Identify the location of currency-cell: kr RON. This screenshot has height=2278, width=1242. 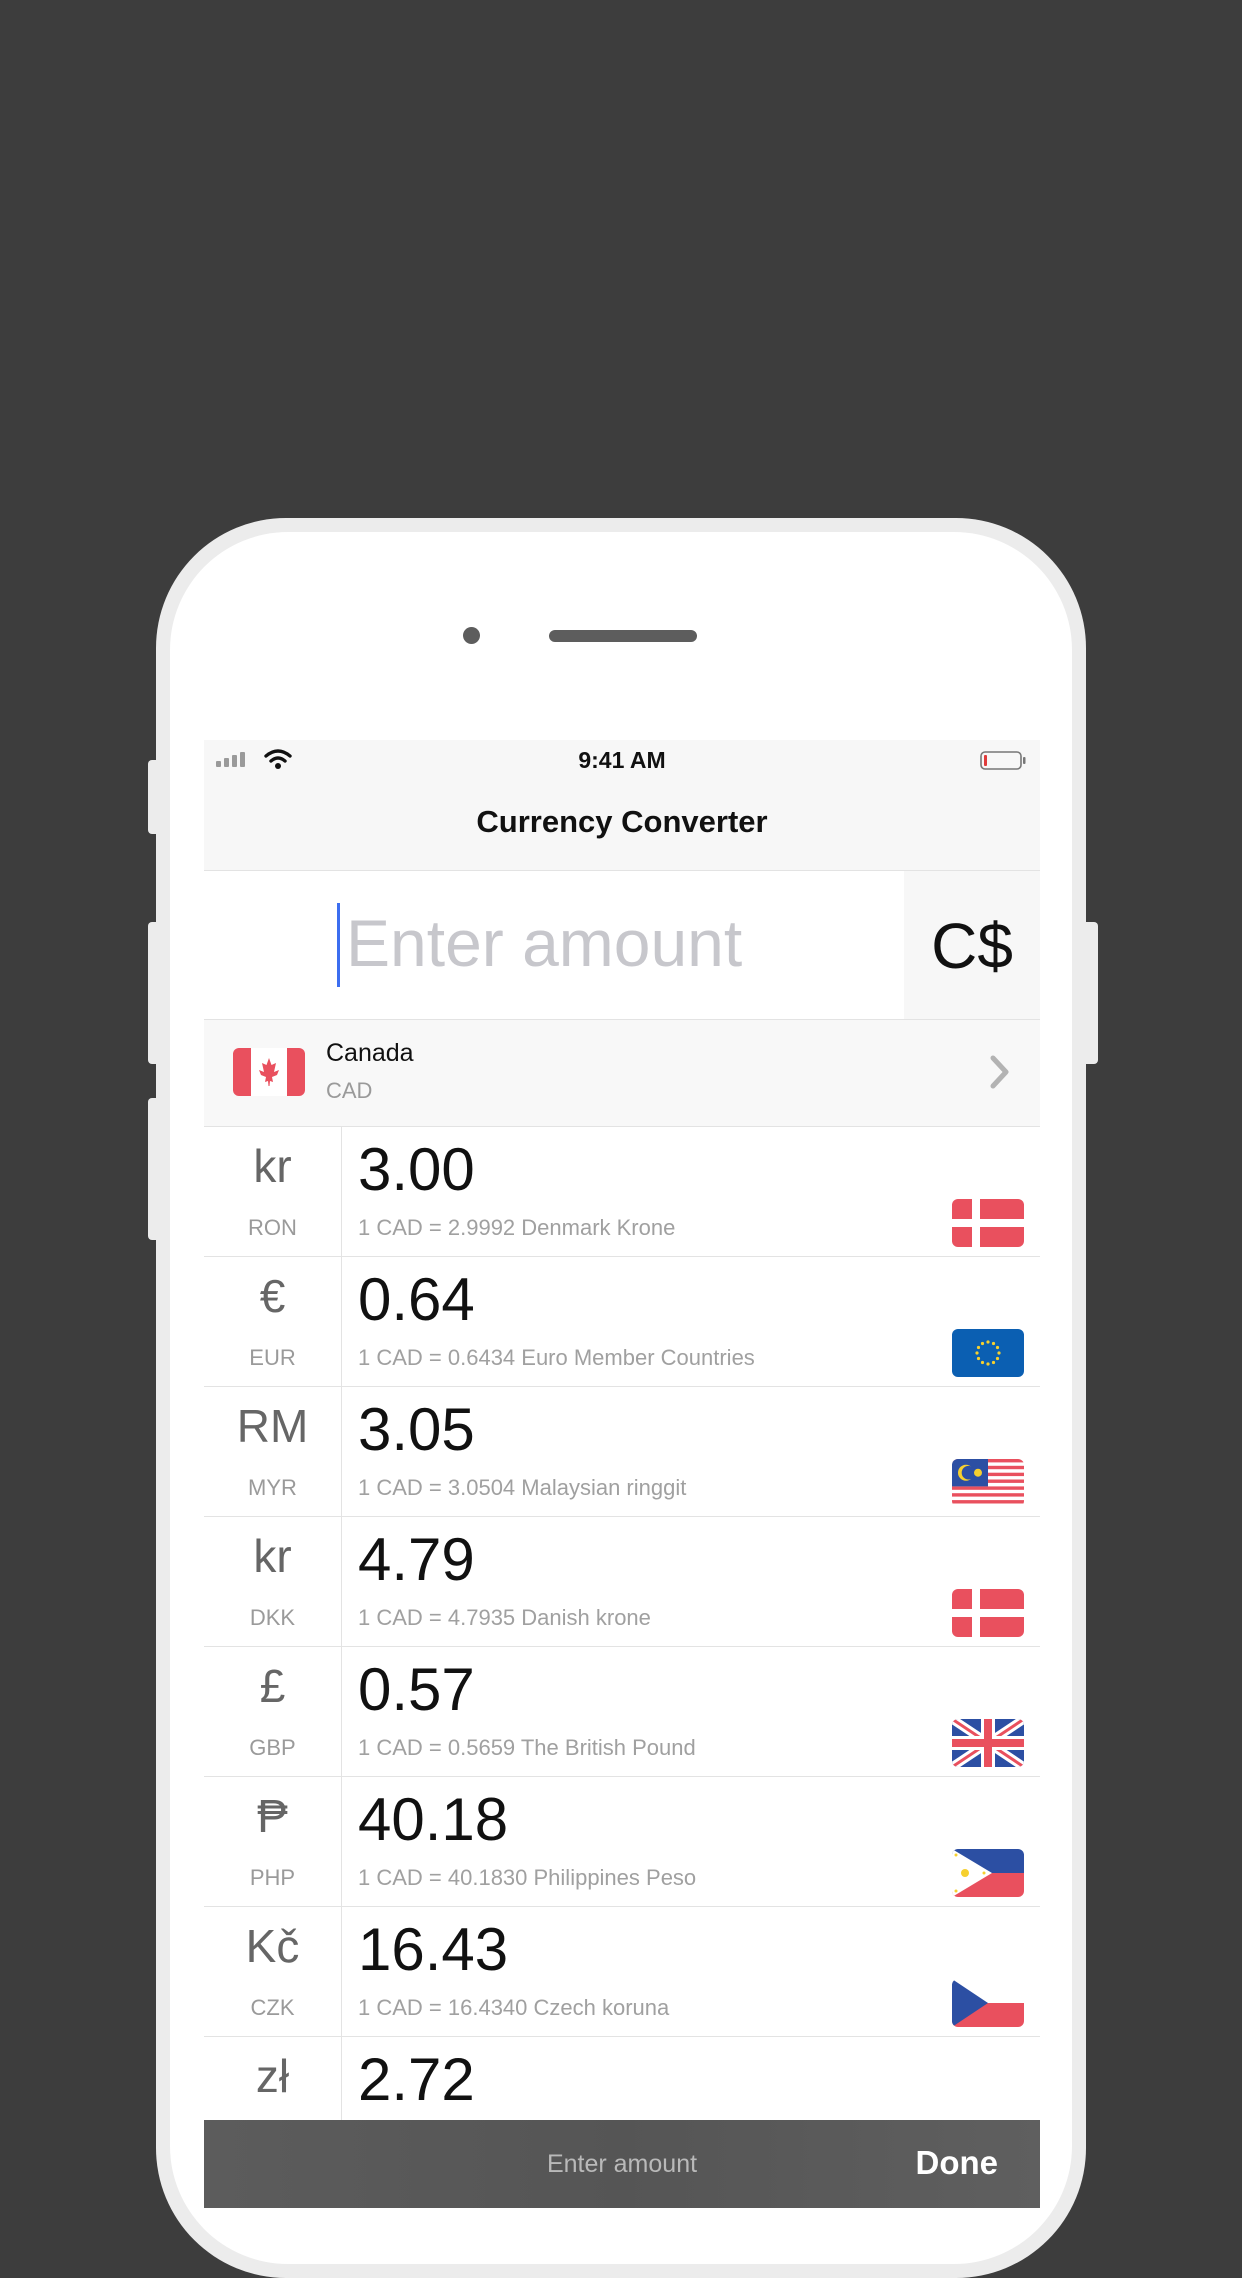
(273, 1191).